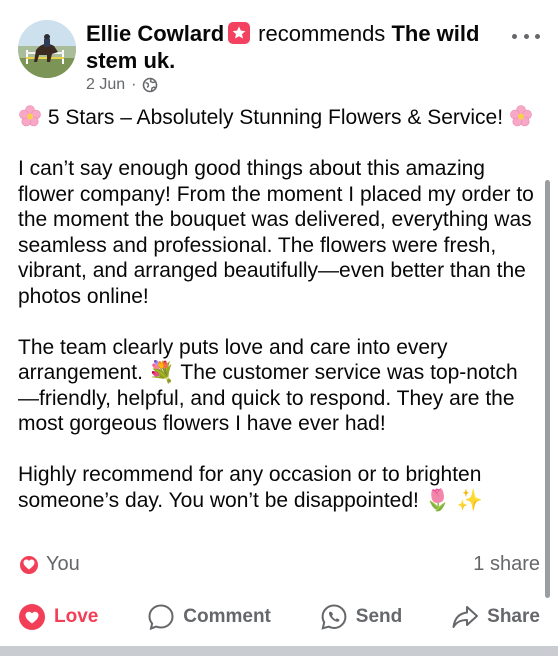 Image resolution: width=558 pixels, height=656 pixels. What do you see at coordinates (47, 49) in the screenshot?
I see `avatar` at bounding box center [47, 49].